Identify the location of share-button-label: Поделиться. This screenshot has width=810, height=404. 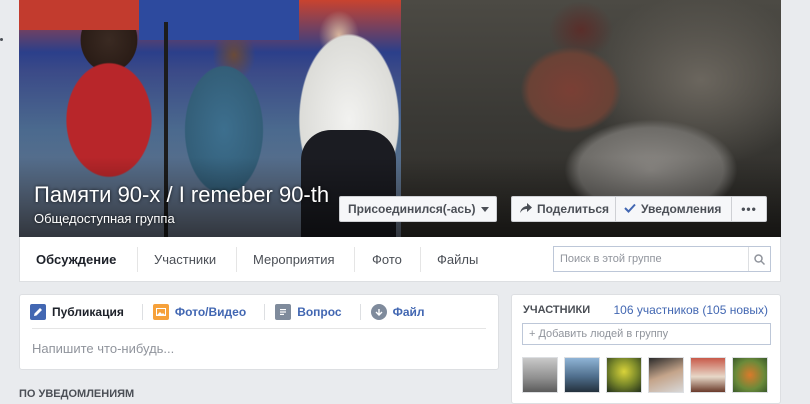
(573, 209).